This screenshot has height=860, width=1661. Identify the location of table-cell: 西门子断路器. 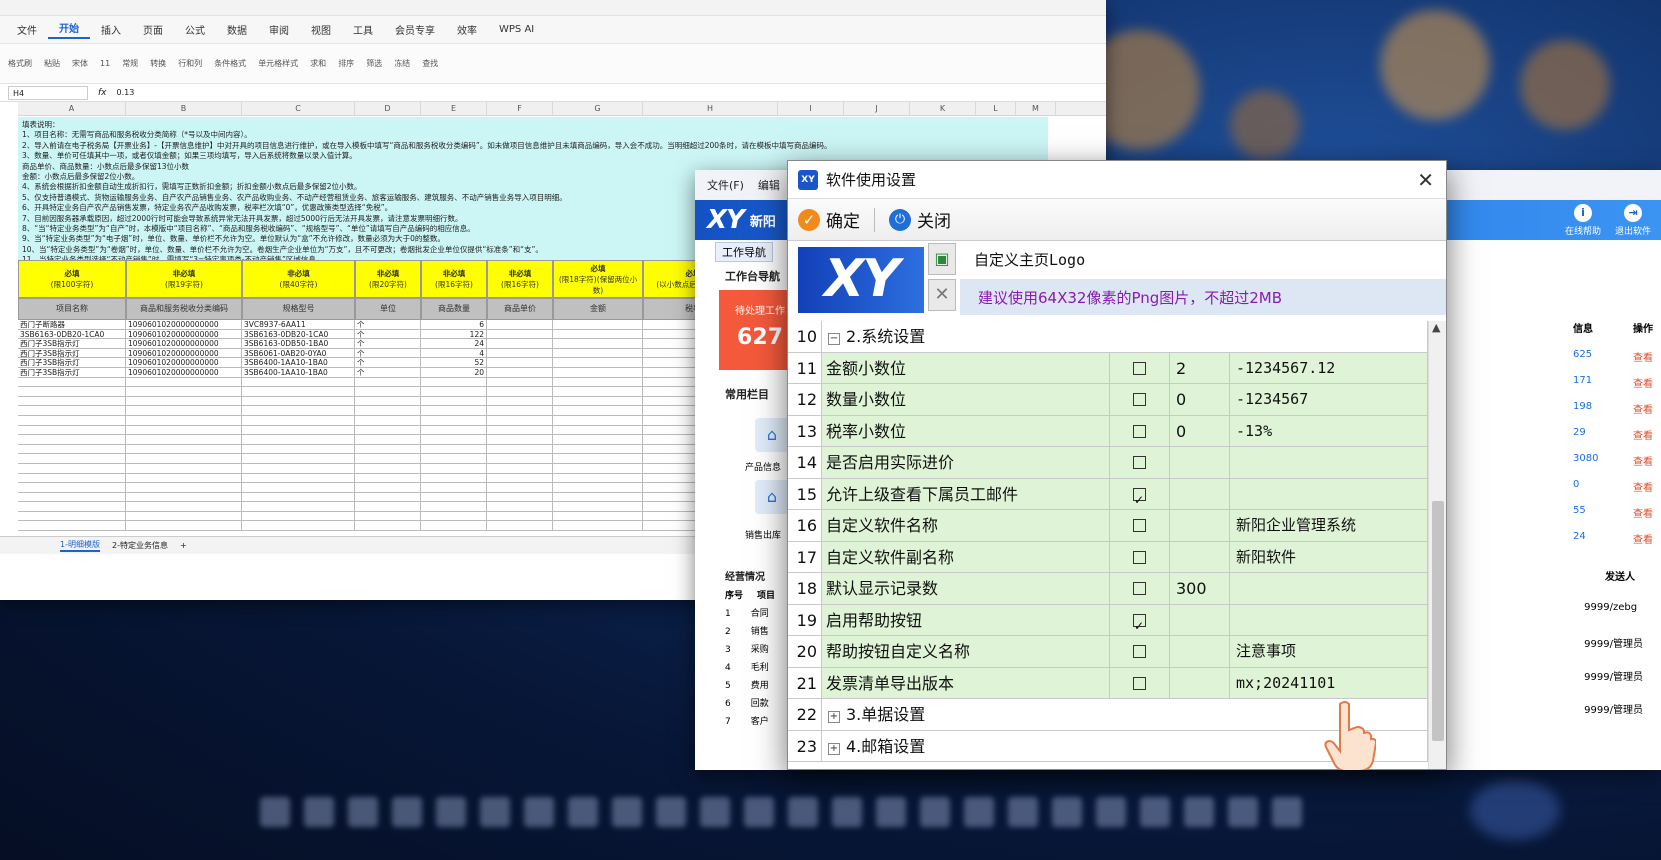
(72, 325).